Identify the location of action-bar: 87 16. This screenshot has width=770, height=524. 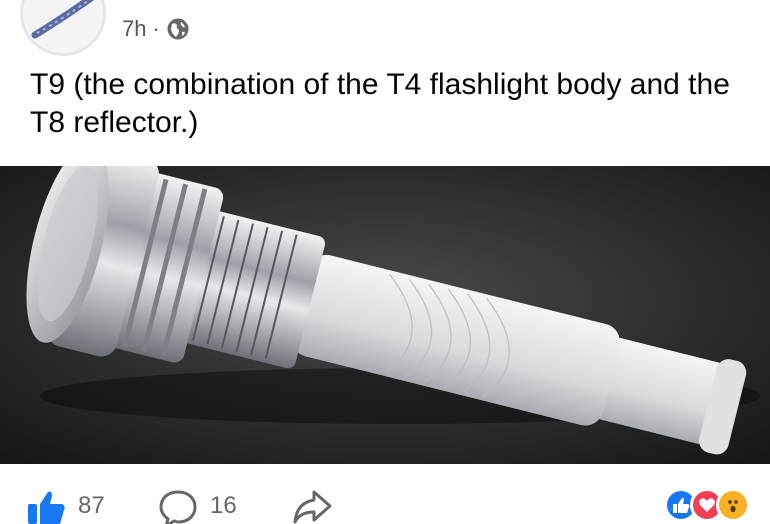
(385, 500).